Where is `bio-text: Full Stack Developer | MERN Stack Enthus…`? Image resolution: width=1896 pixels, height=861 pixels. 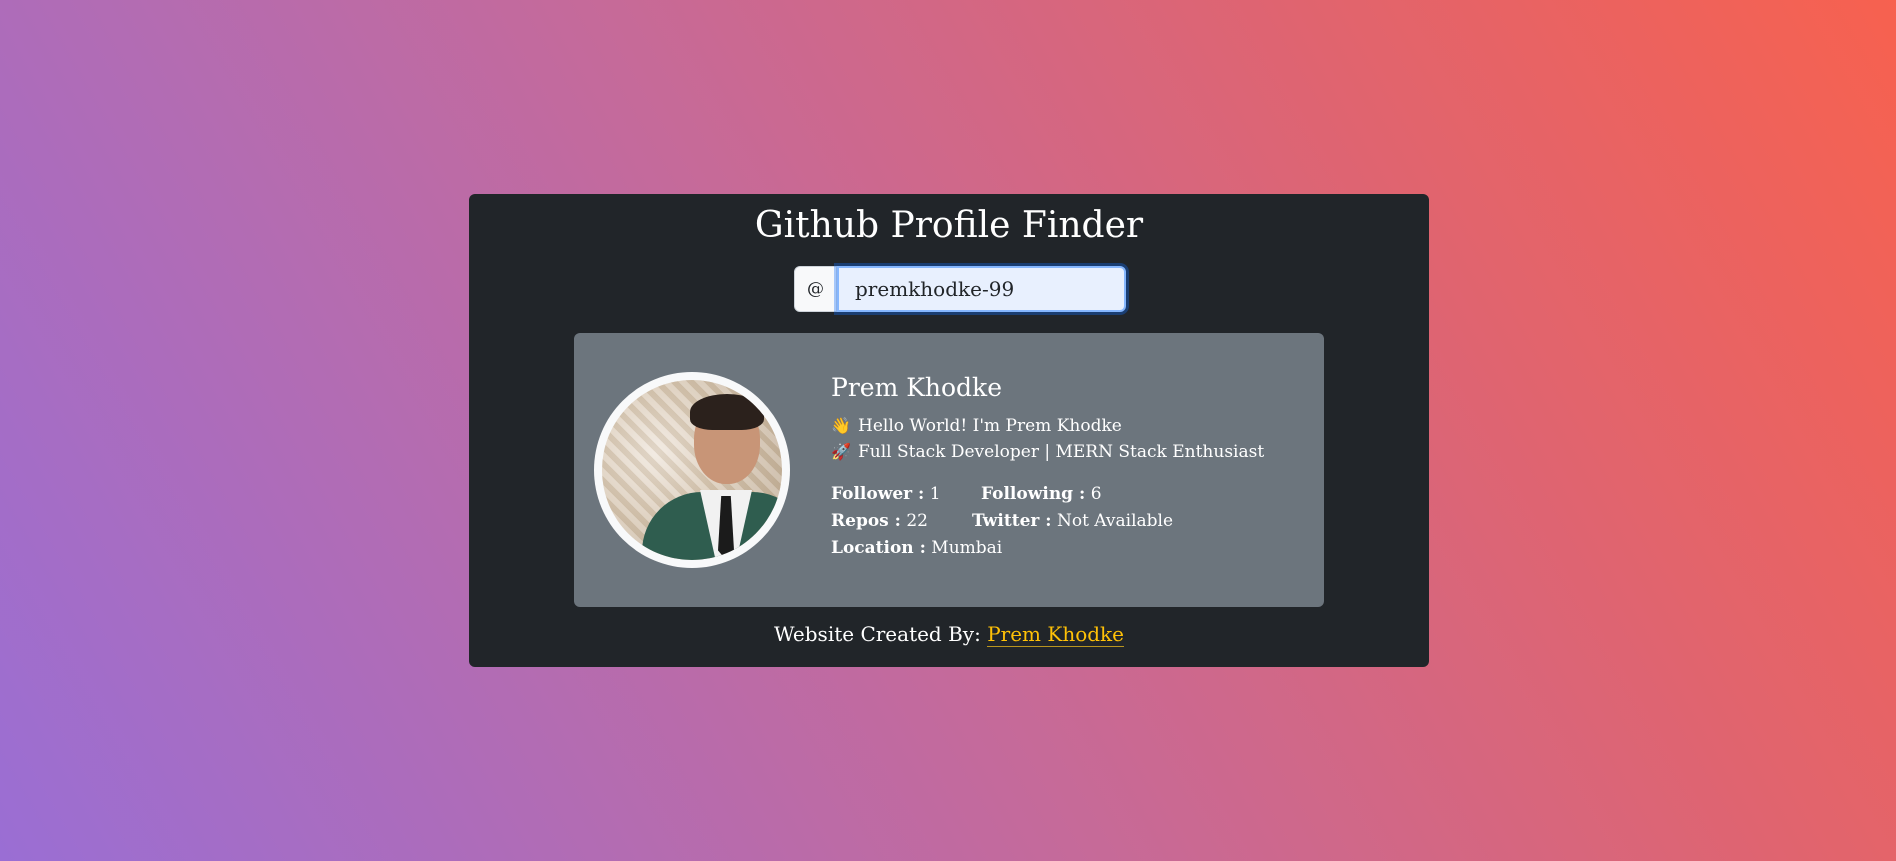
bio-text: Full Stack Developer | MERN Stack Enthus… is located at coordinates (1061, 452).